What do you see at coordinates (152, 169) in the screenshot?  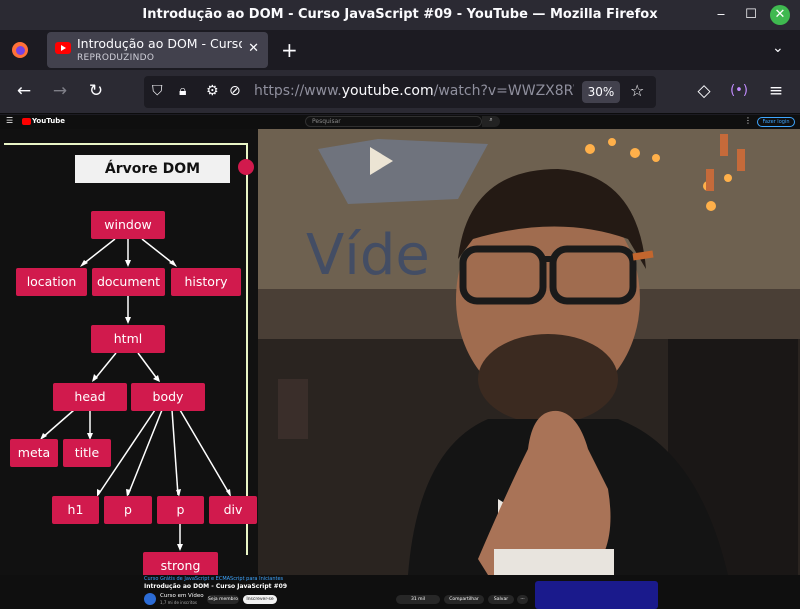 I see `diagram-title: Árvore DOM` at bounding box center [152, 169].